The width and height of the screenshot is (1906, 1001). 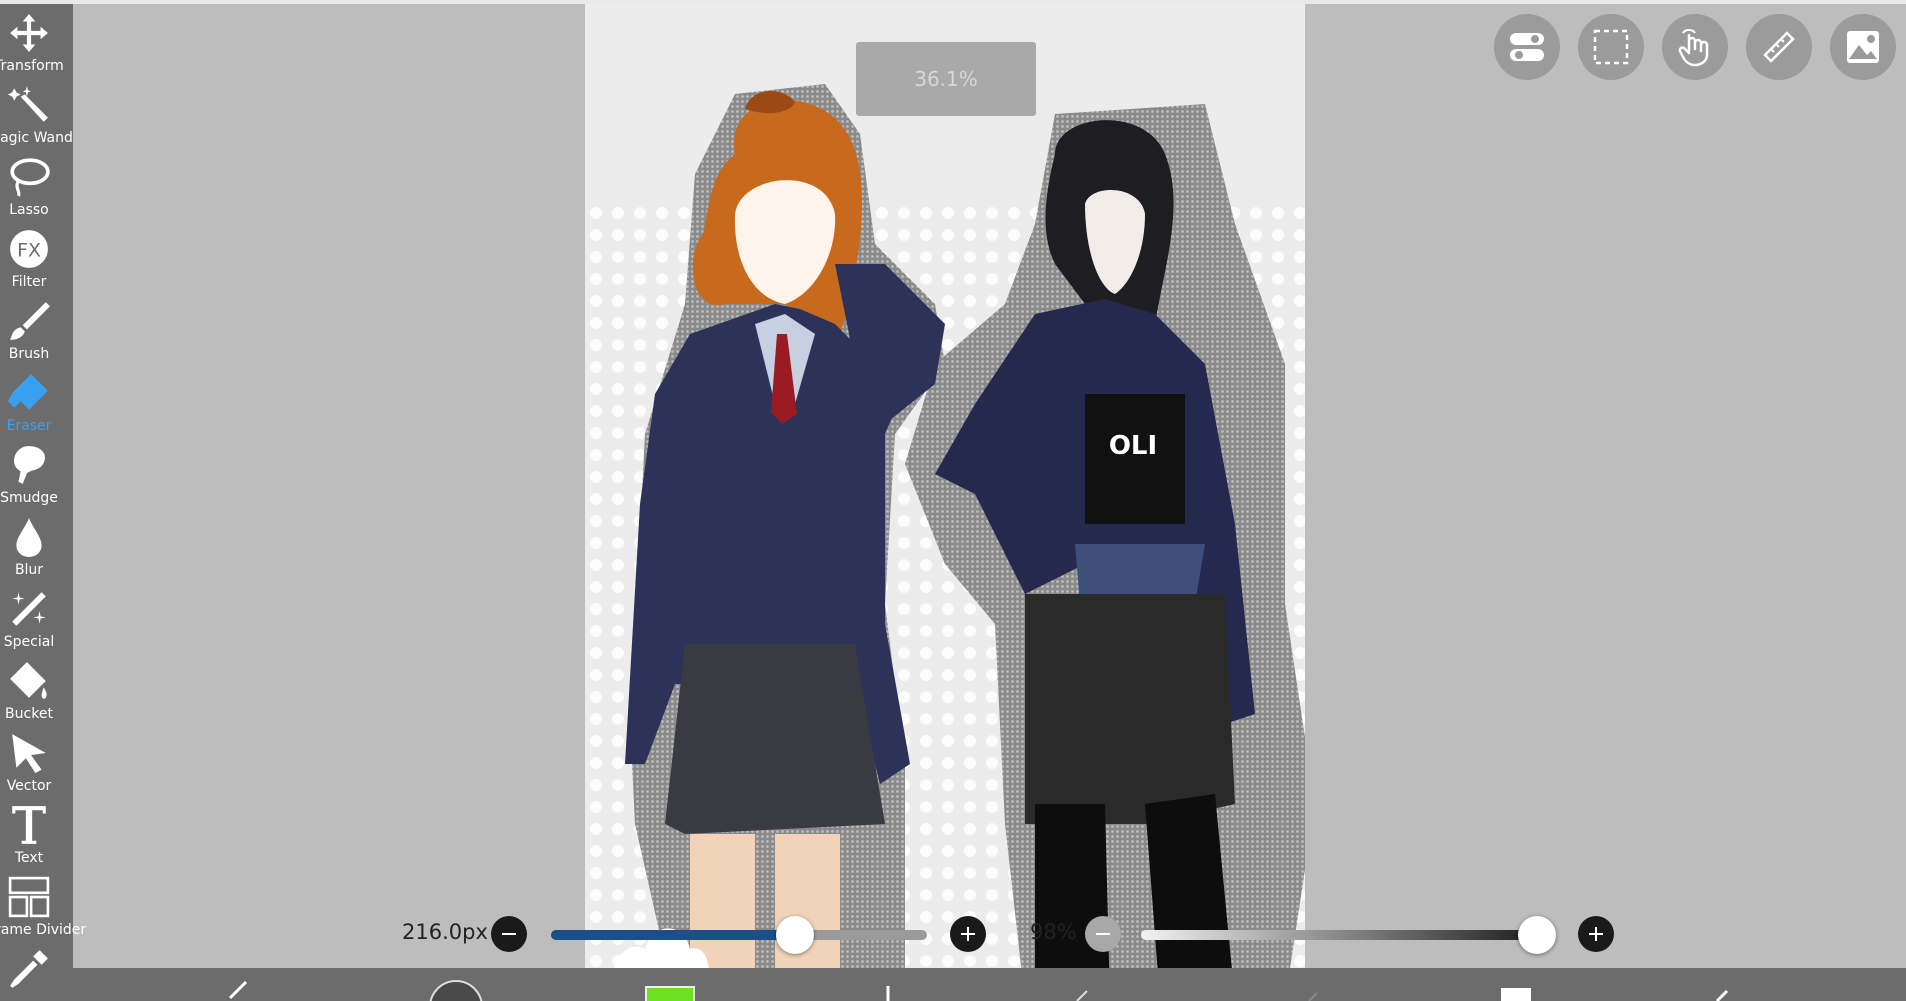 I want to click on layer-image-icon, so click(x=1863, y=47).